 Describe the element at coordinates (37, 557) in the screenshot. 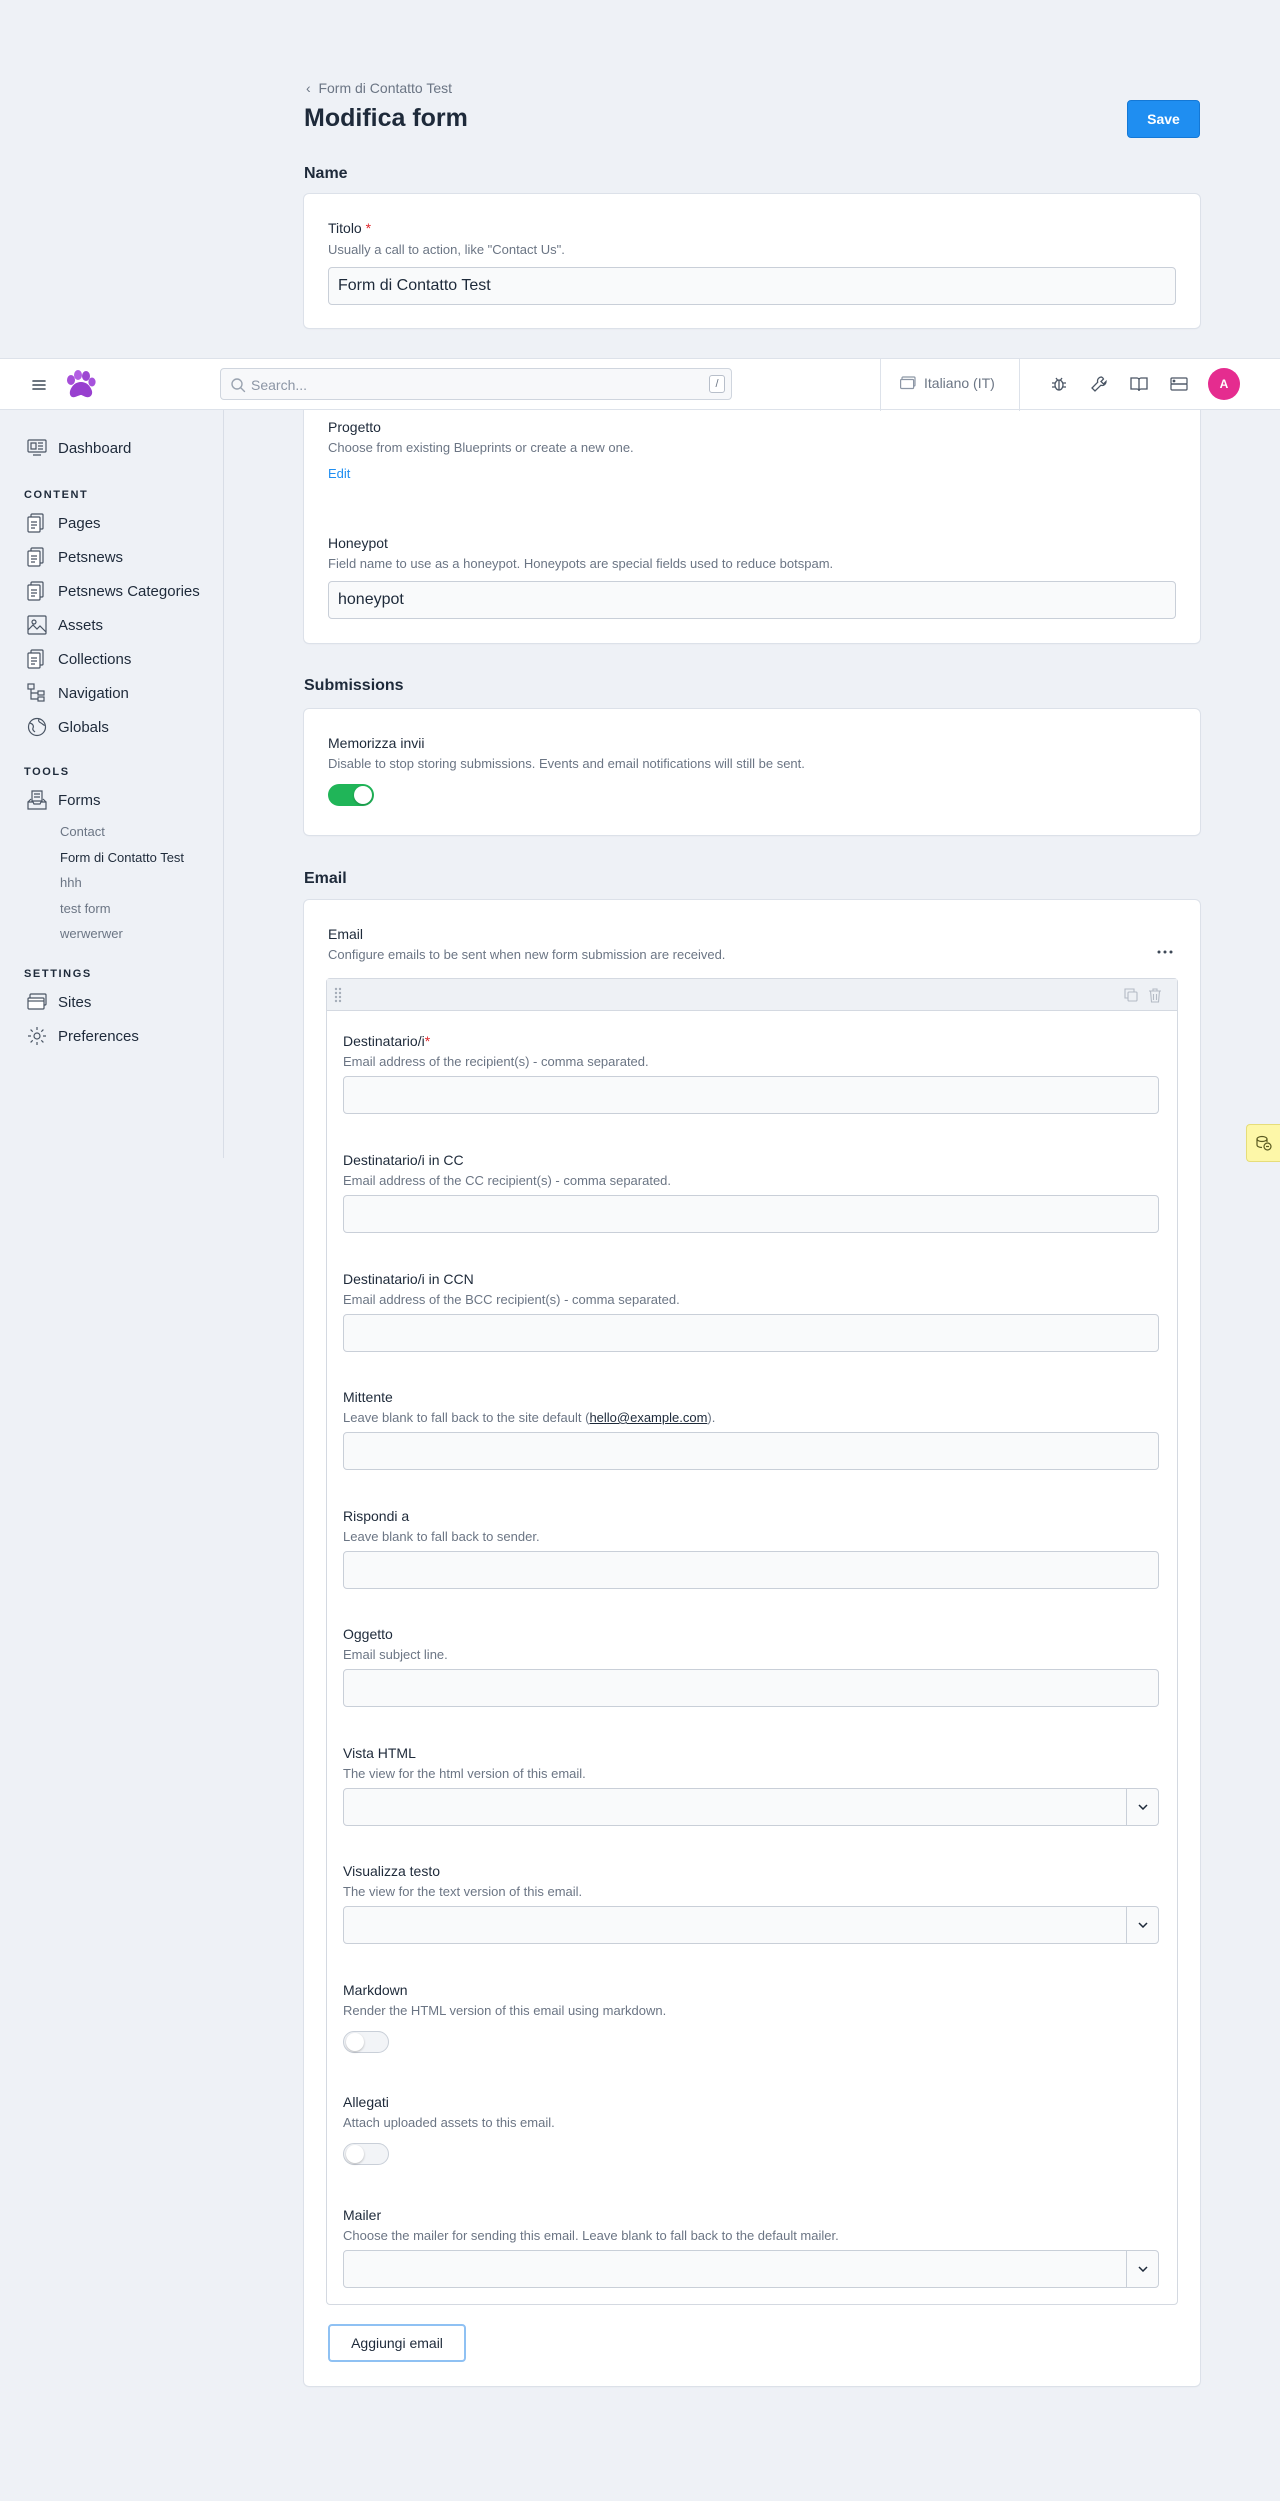

I see `collection-icon` at that location.